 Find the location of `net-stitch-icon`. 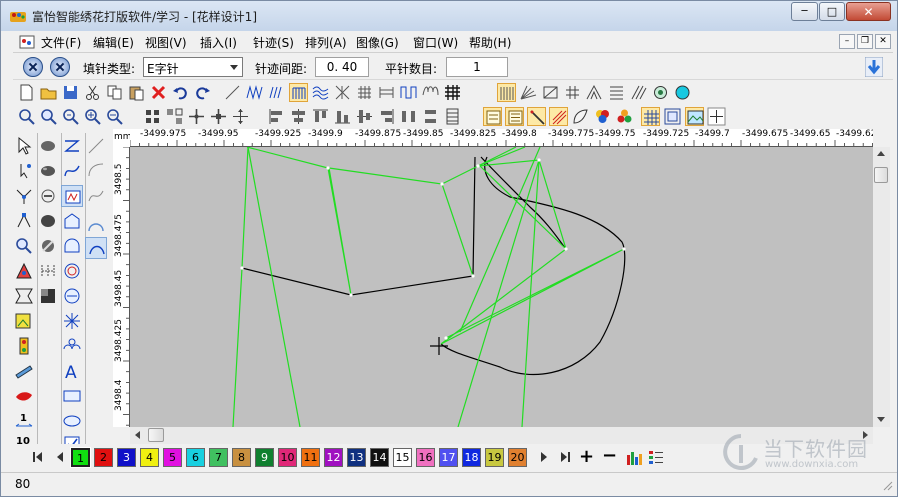

net-stitch-icon is located at coordinates (452, 92).